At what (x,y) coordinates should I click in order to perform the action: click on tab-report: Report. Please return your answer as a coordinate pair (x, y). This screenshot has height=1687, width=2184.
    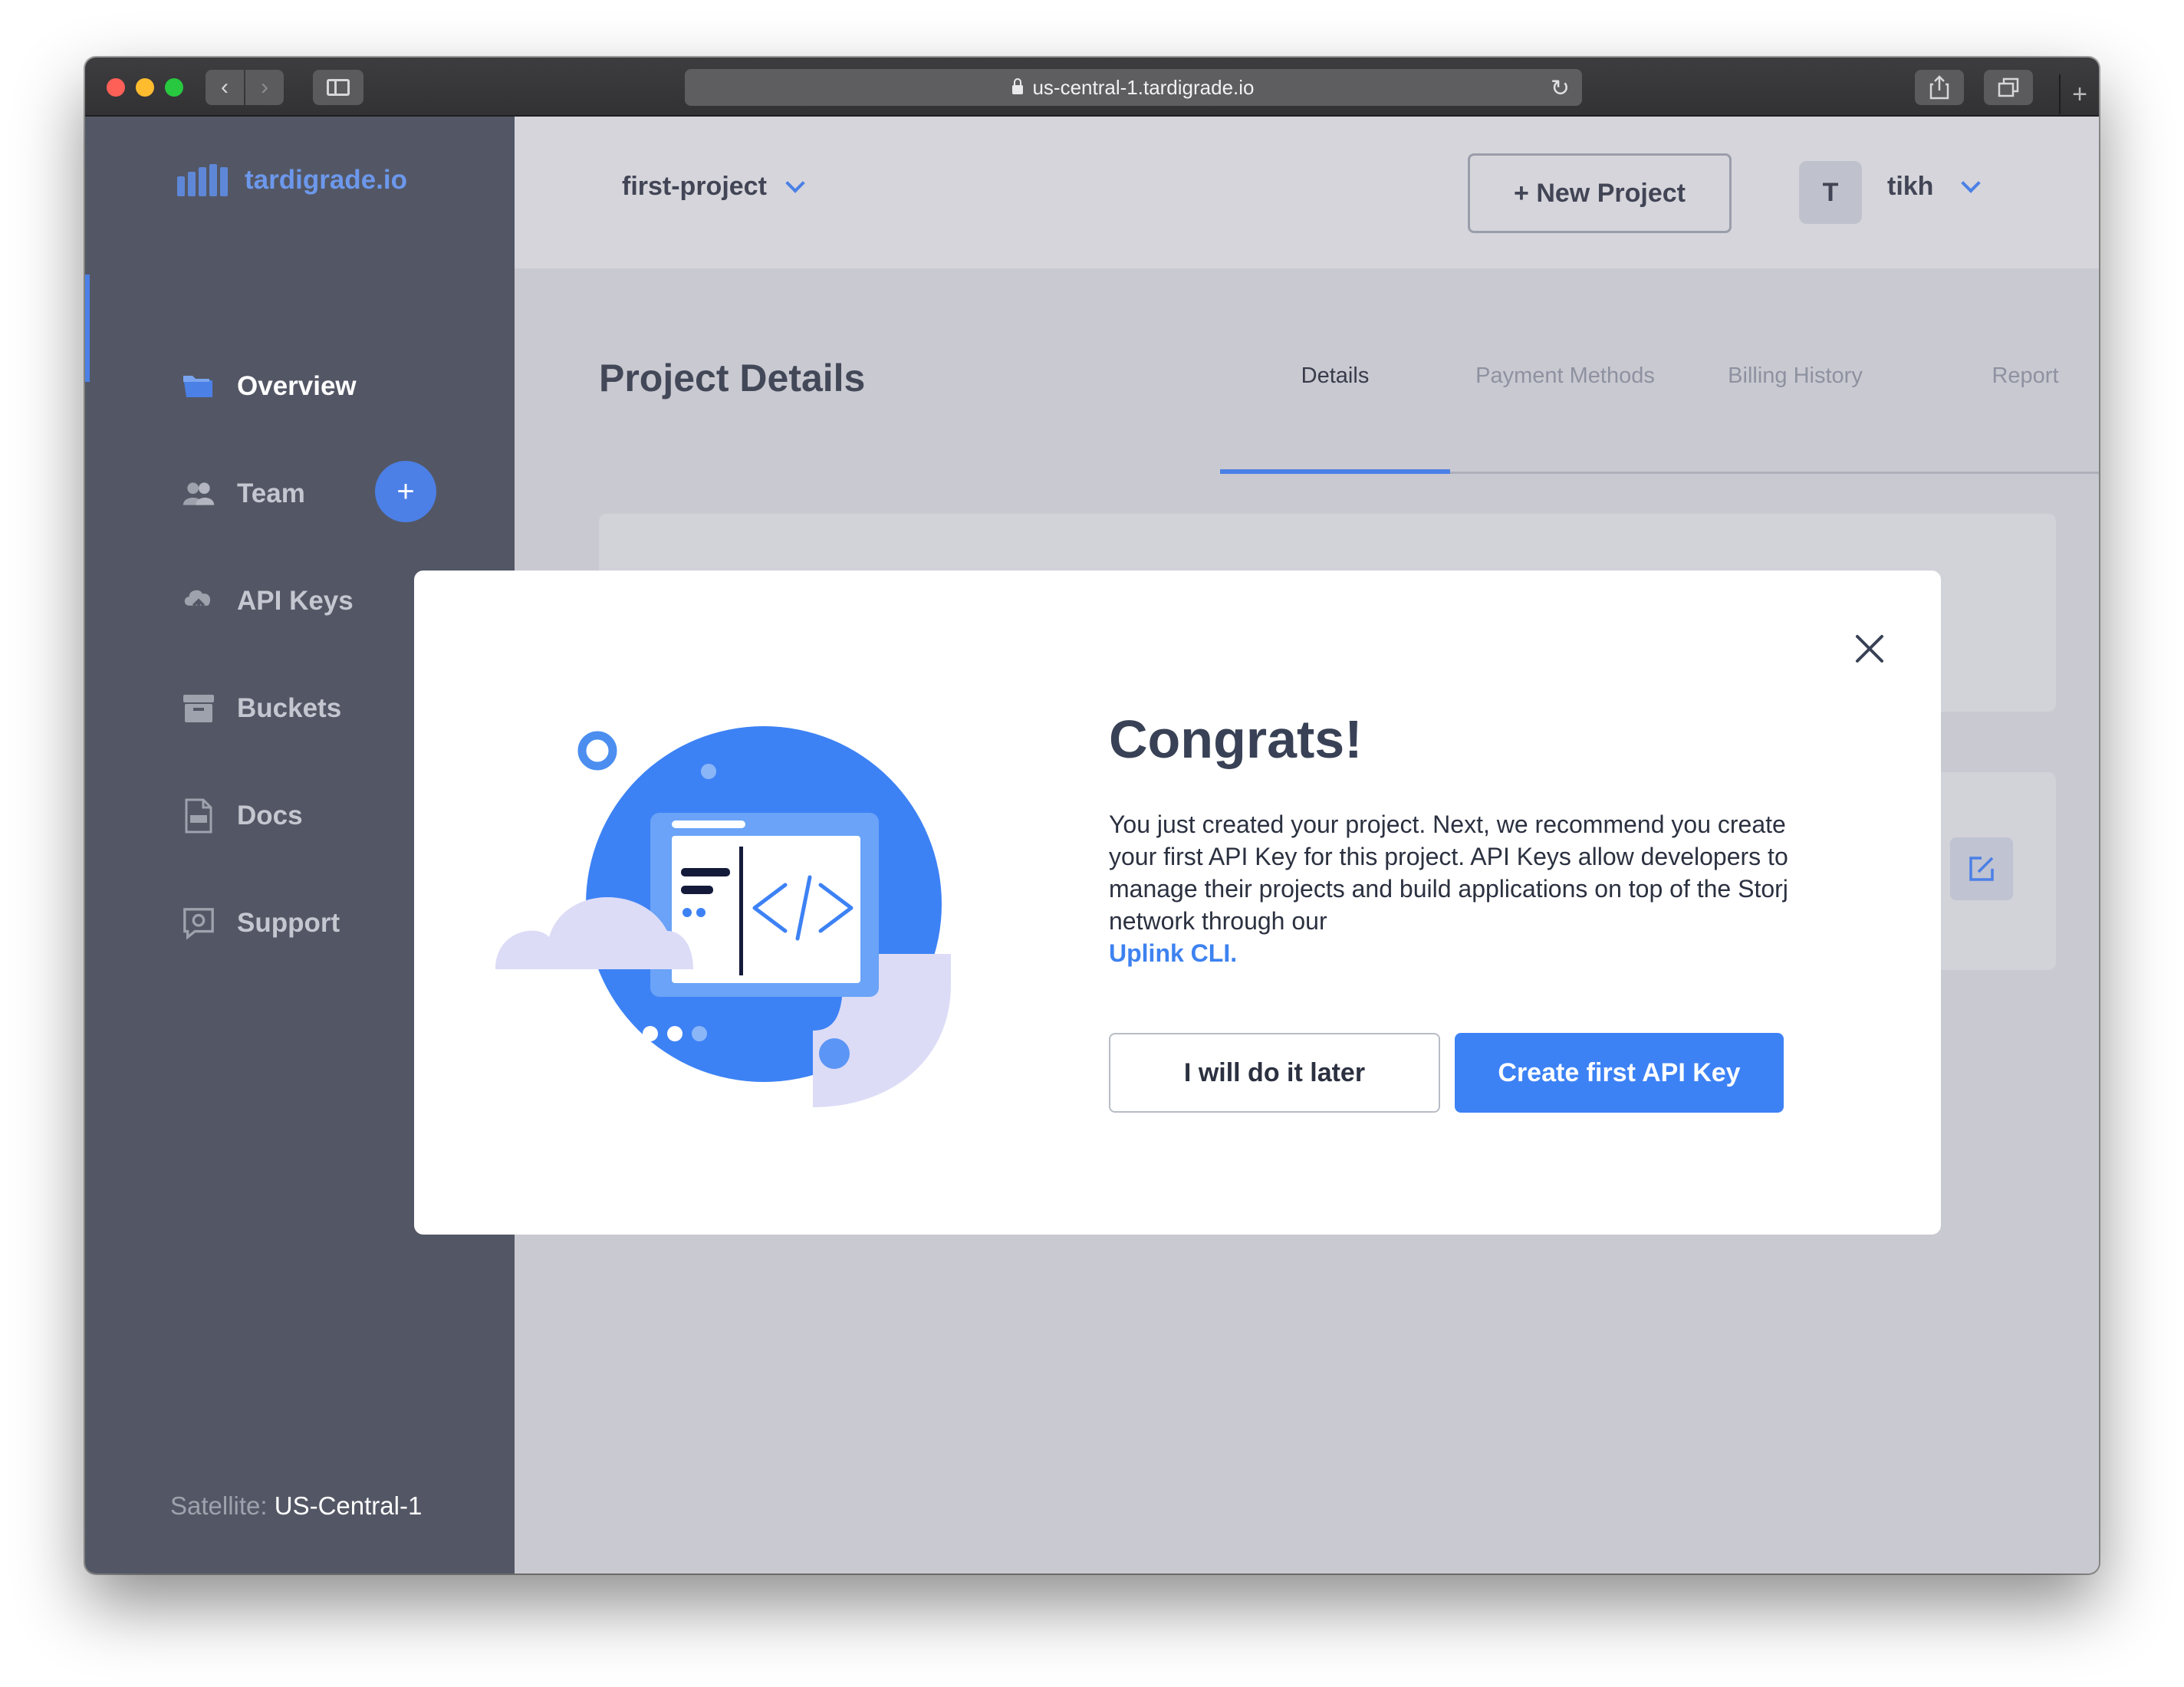
    Looking at the image, I should click on (2005, 376).